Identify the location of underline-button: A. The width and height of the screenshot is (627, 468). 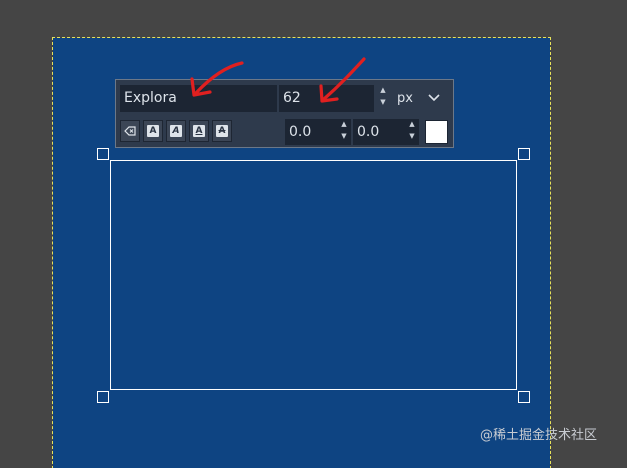
(199, 131).